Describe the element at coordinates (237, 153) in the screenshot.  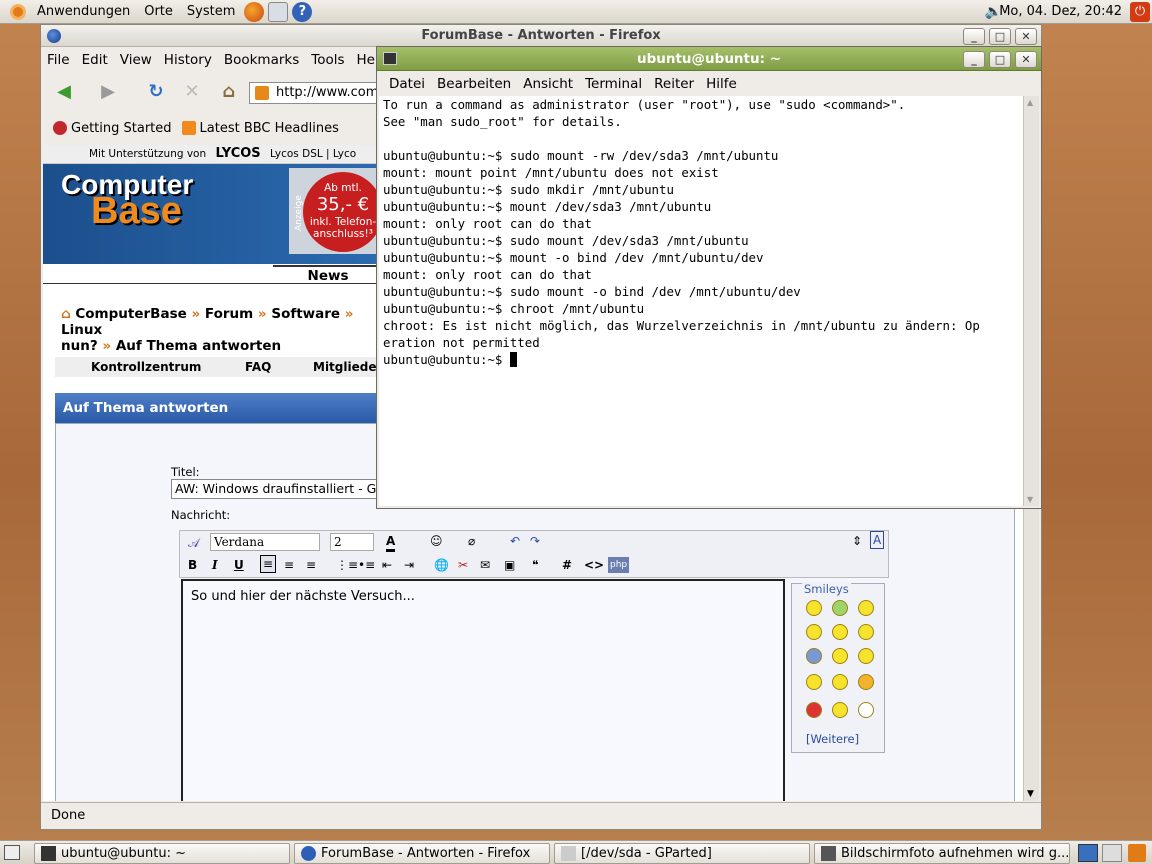
I see `lycos-logo: LYCOS` at that location.